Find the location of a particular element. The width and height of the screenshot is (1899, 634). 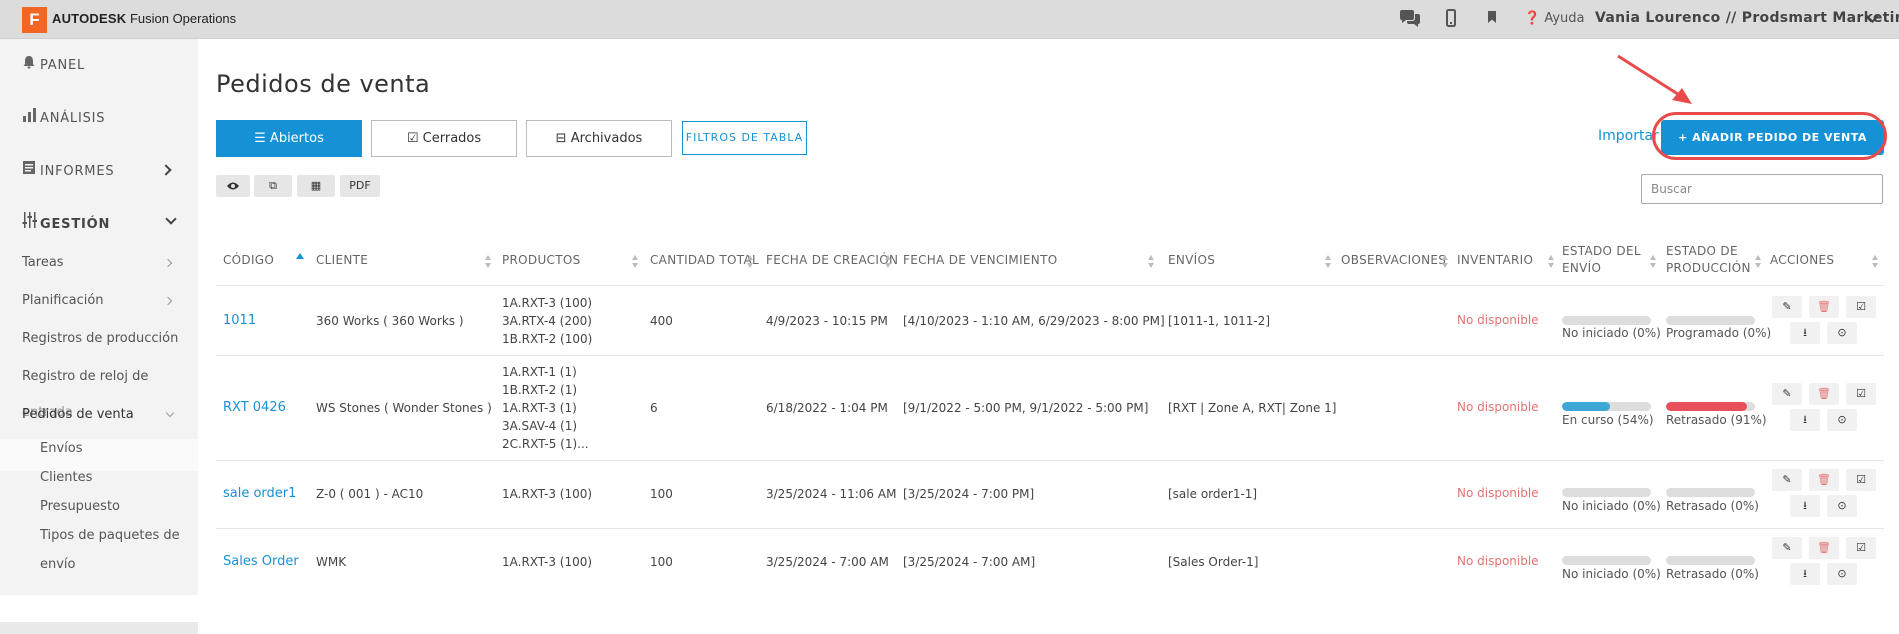

sidebar-label-gestion: GESTIÓN is located at coordinates (75, 224).